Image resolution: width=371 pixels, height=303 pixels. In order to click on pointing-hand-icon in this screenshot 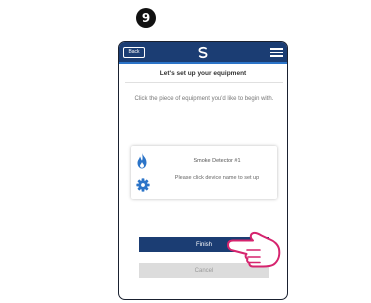, I will do `click(254, 249)`.